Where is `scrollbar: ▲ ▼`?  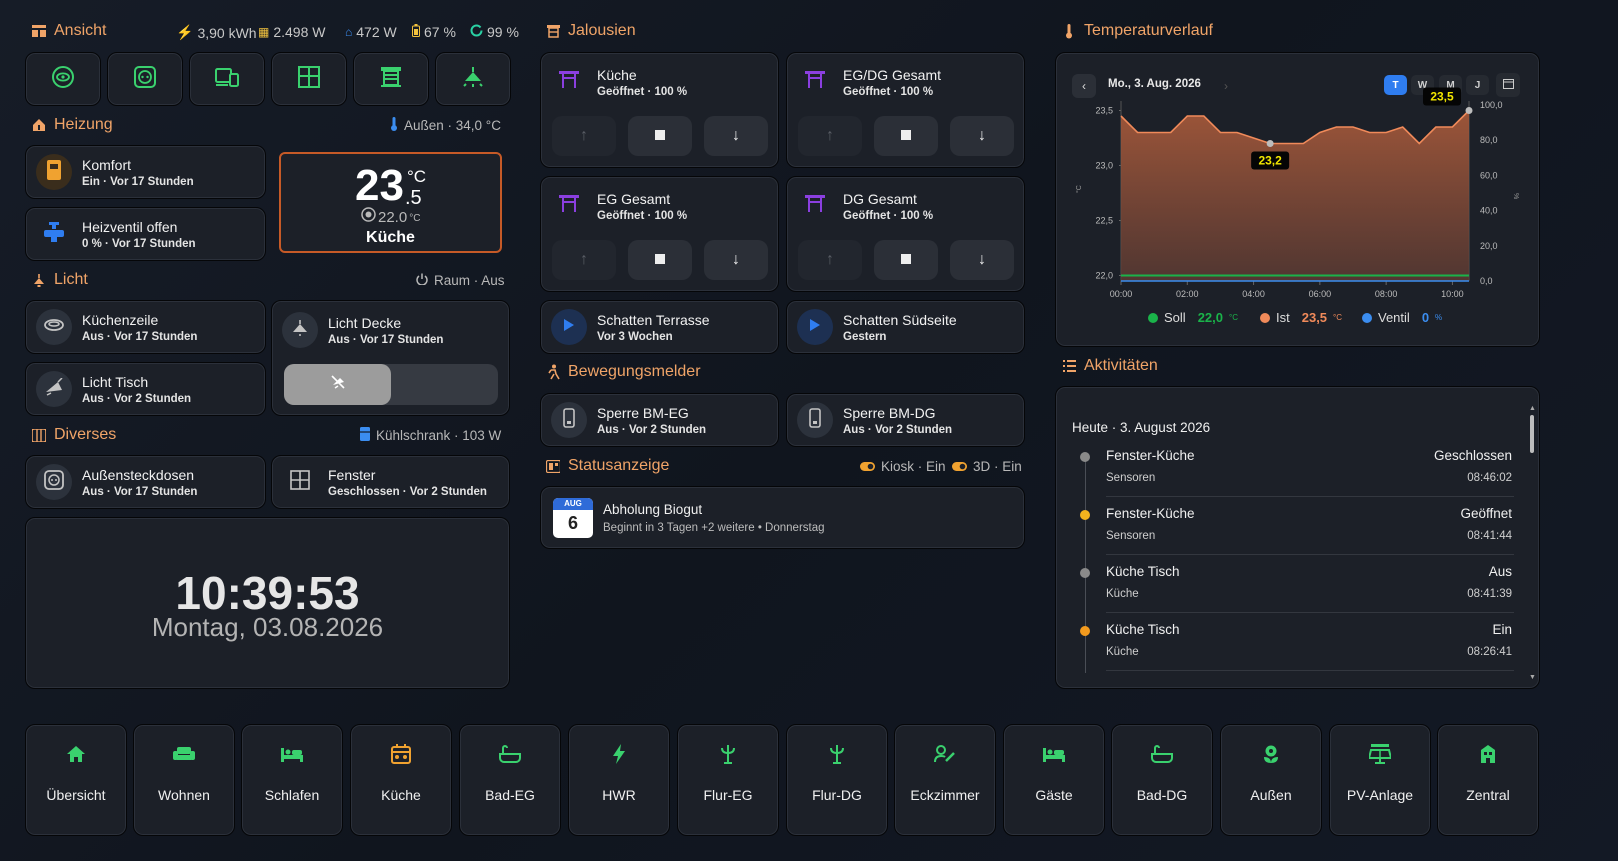
scrollbar: ▲ ▼ is located at coordinates (1532, 543).